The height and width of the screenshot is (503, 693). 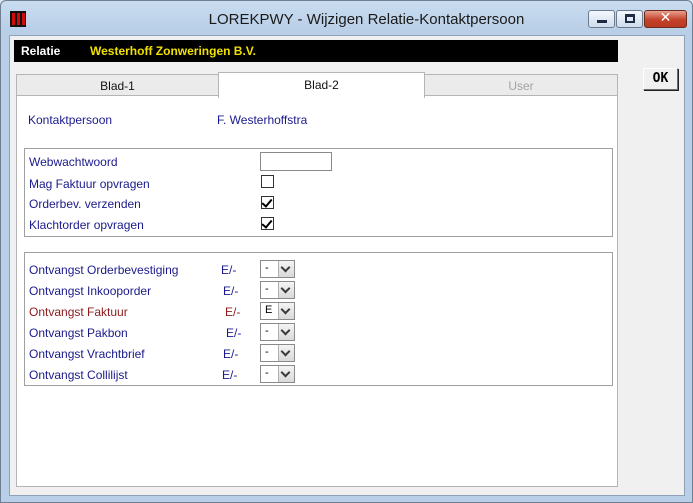 What do you see at coordinates (296, 161) in the screenshot?
I see `webwachtwoord-input` at bounding box center [296, 161].